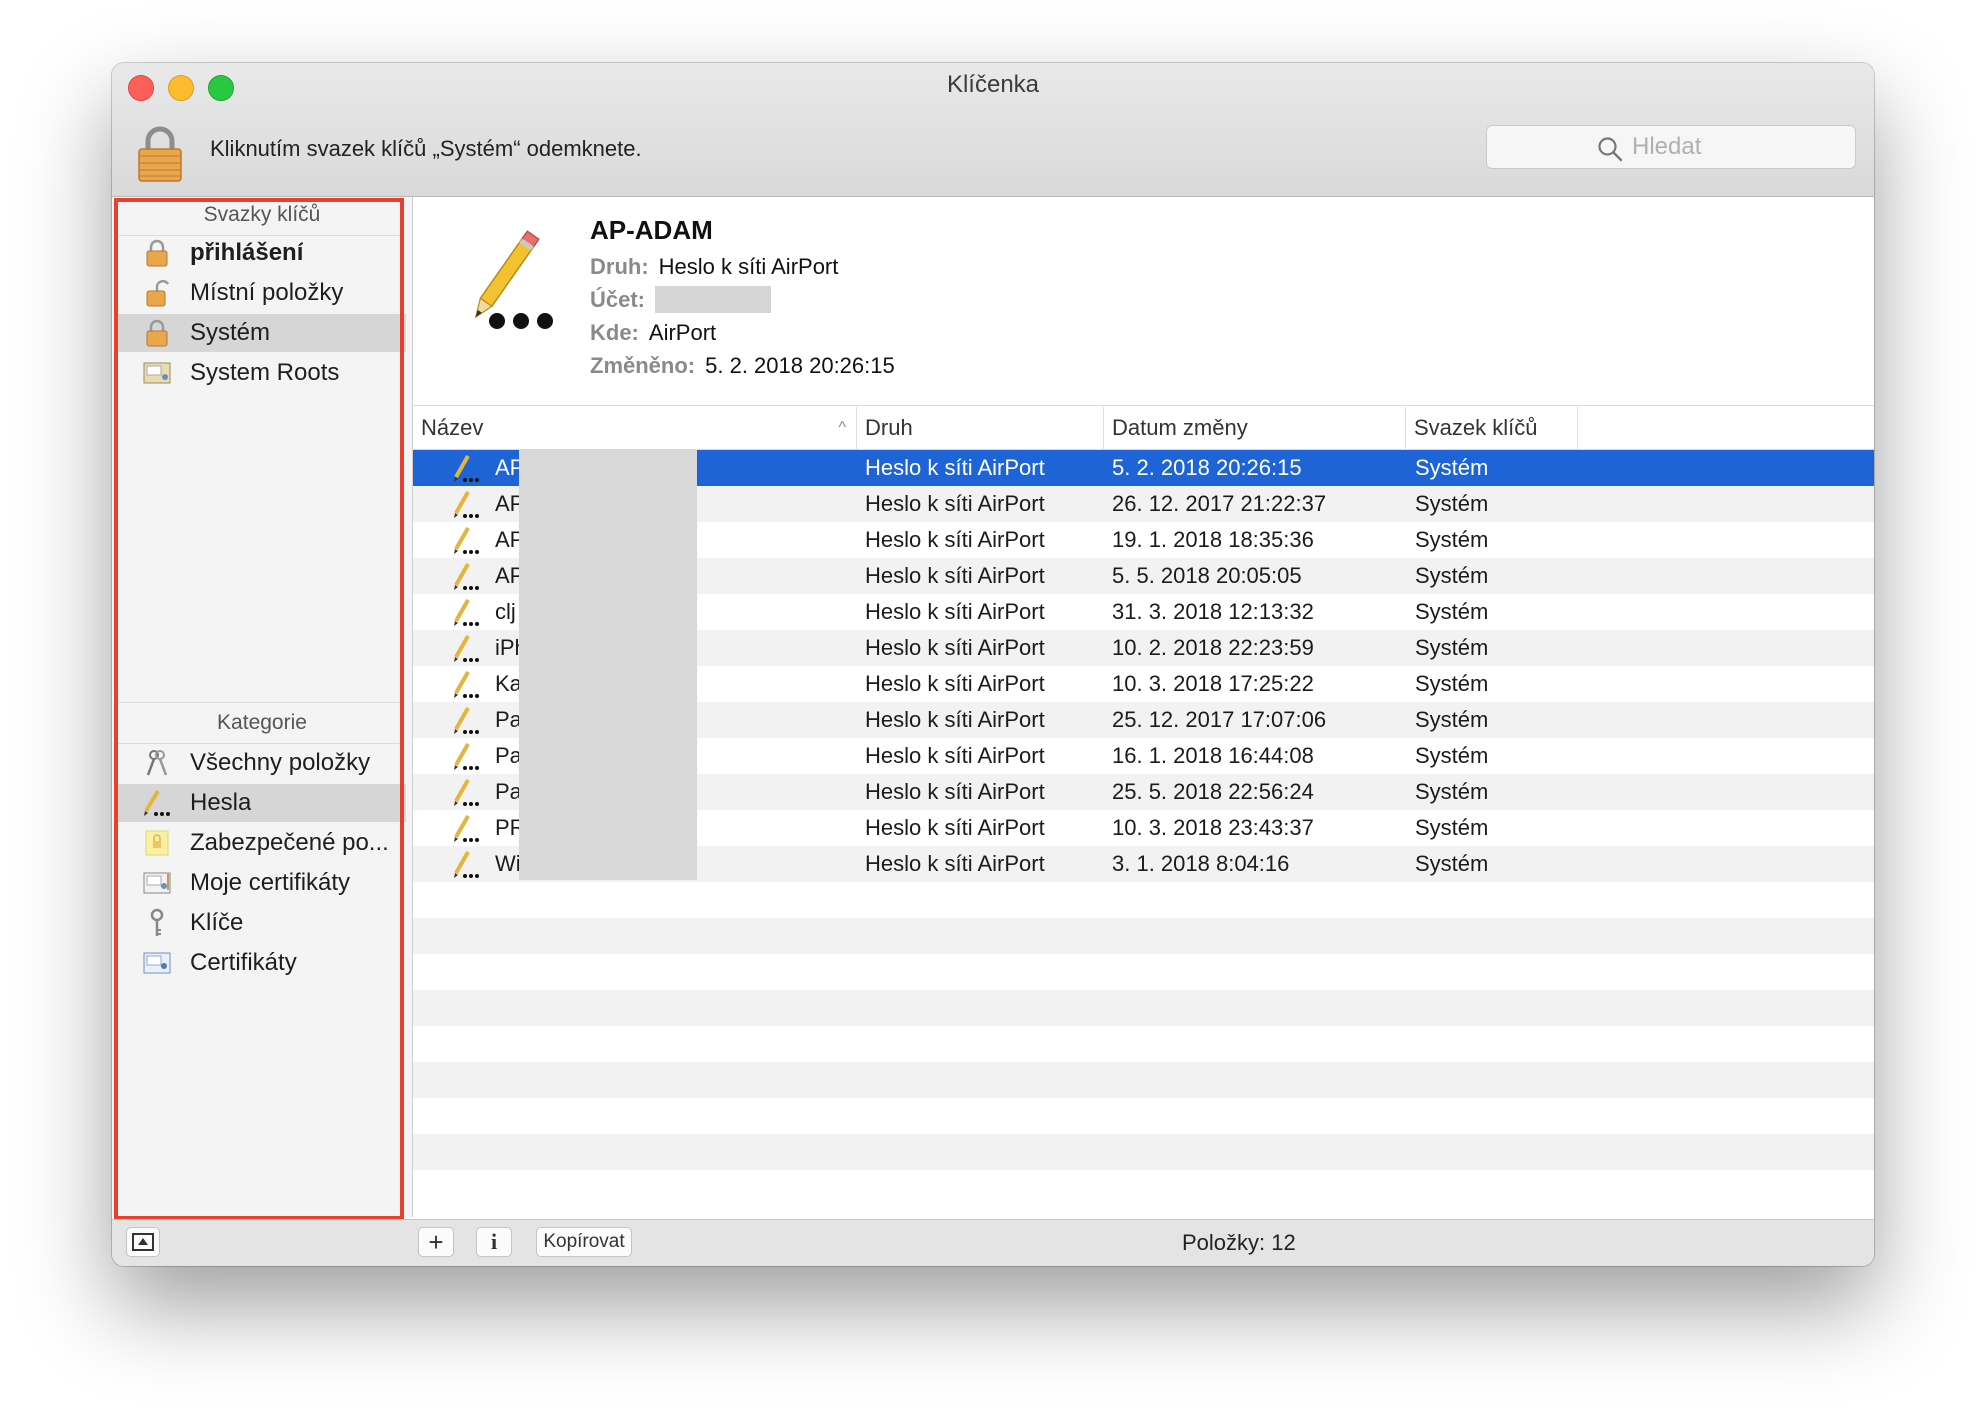 This screenshot has height=1422, width=1978. Describe the element at coordinates (160, 154) in the screenshot. I see `lock-icon` at that location.